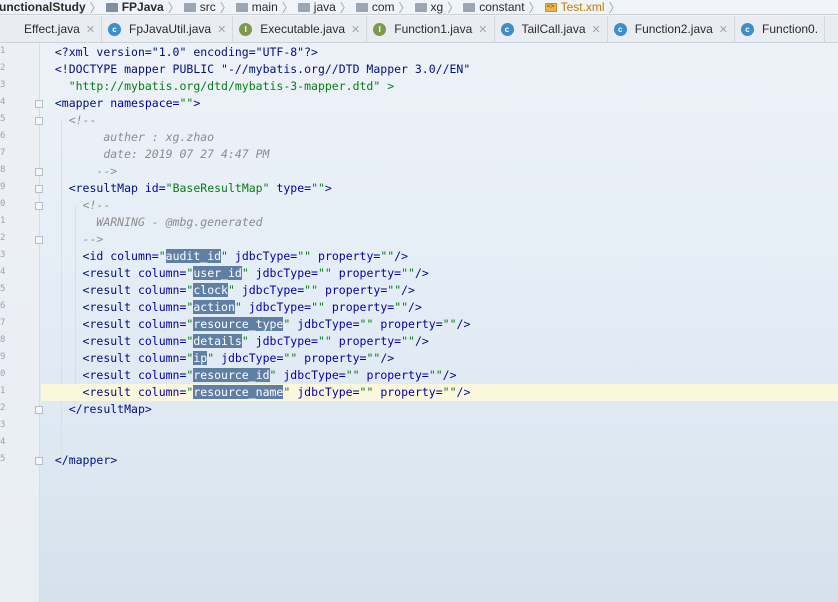  Describe the element at coordinates (51, 29) in the screenshot. I see `tab-effect-java: Effect.java ✕` at that location.